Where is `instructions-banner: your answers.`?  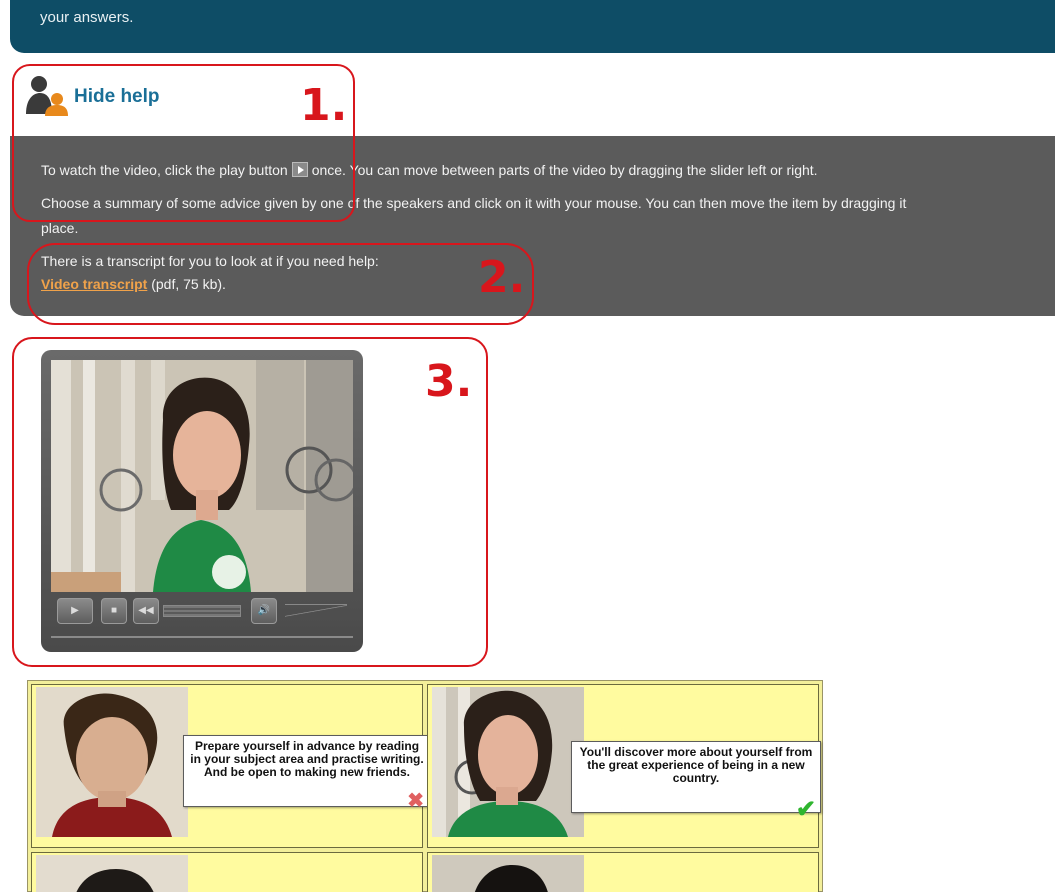
instructions-banner: your answers. is located at coordinates (532, 26).